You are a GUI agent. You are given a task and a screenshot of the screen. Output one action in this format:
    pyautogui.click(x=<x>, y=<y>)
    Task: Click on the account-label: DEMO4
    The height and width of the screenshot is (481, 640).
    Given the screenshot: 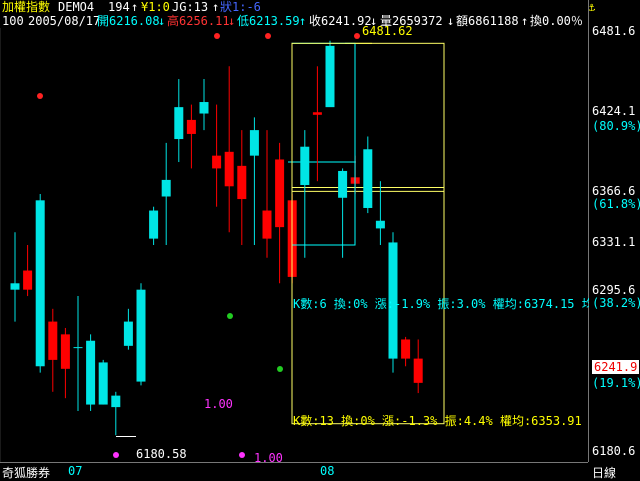 What is the action you would take?
    pyautogui.click(x=76, y=7)
    